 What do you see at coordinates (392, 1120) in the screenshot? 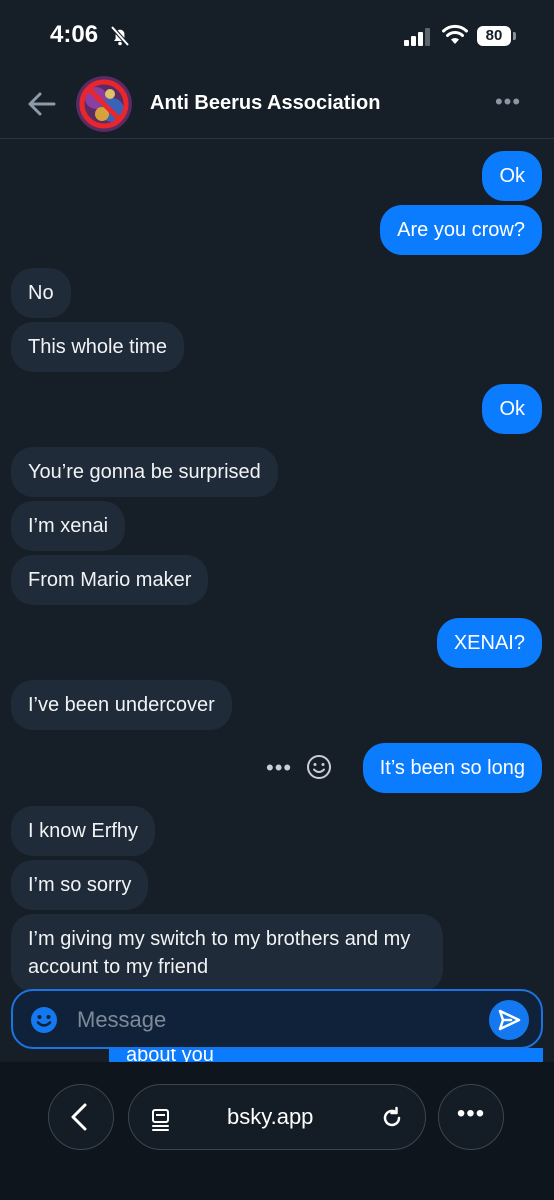
I see `reload-icon` at bounding box center [392, 1120].